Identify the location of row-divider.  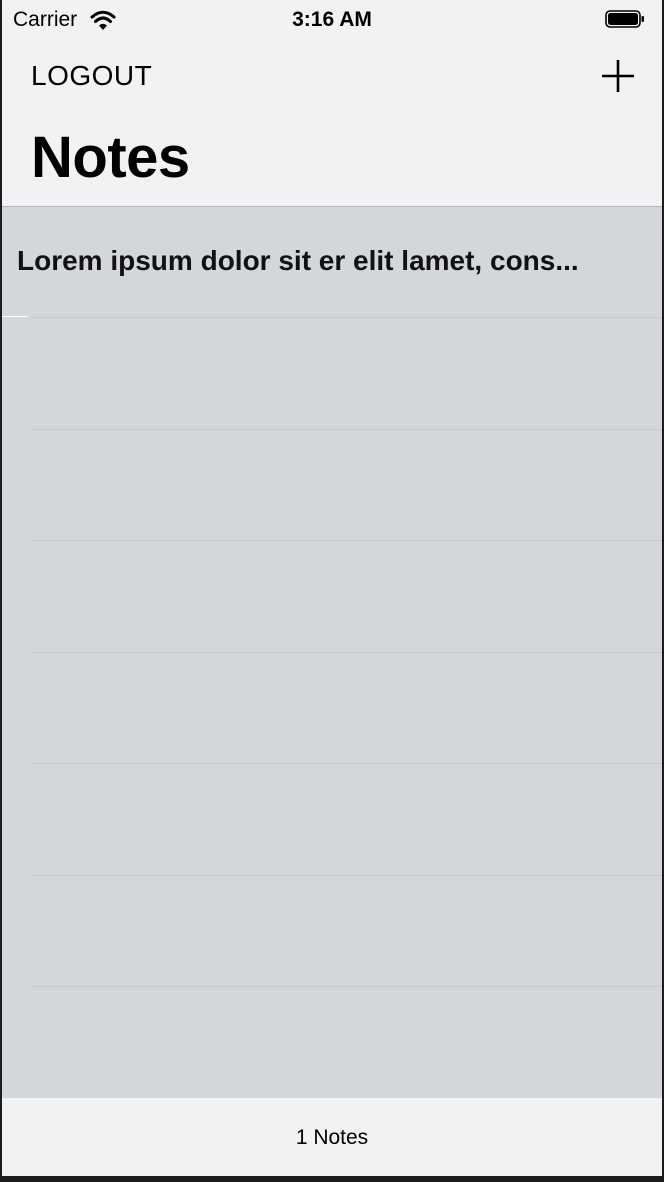
(15, 316).